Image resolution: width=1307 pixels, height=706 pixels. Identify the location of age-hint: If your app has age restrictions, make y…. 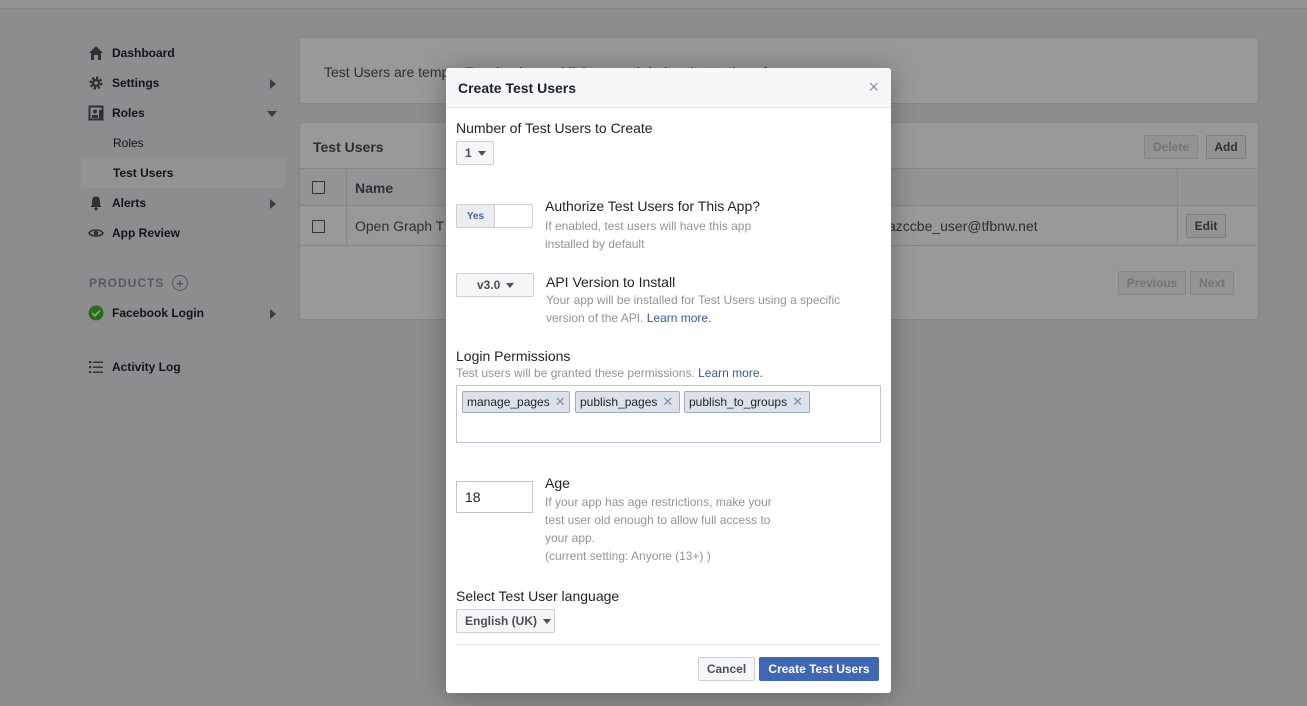
(658, 529).